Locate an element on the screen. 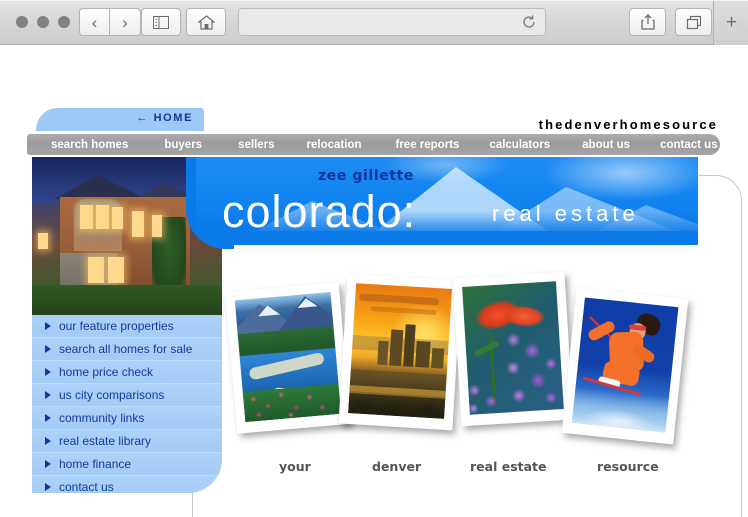 The height and width of the screenshot is (517, 748). nav-item-sellers: sellers is located at coordinates (256, 145).